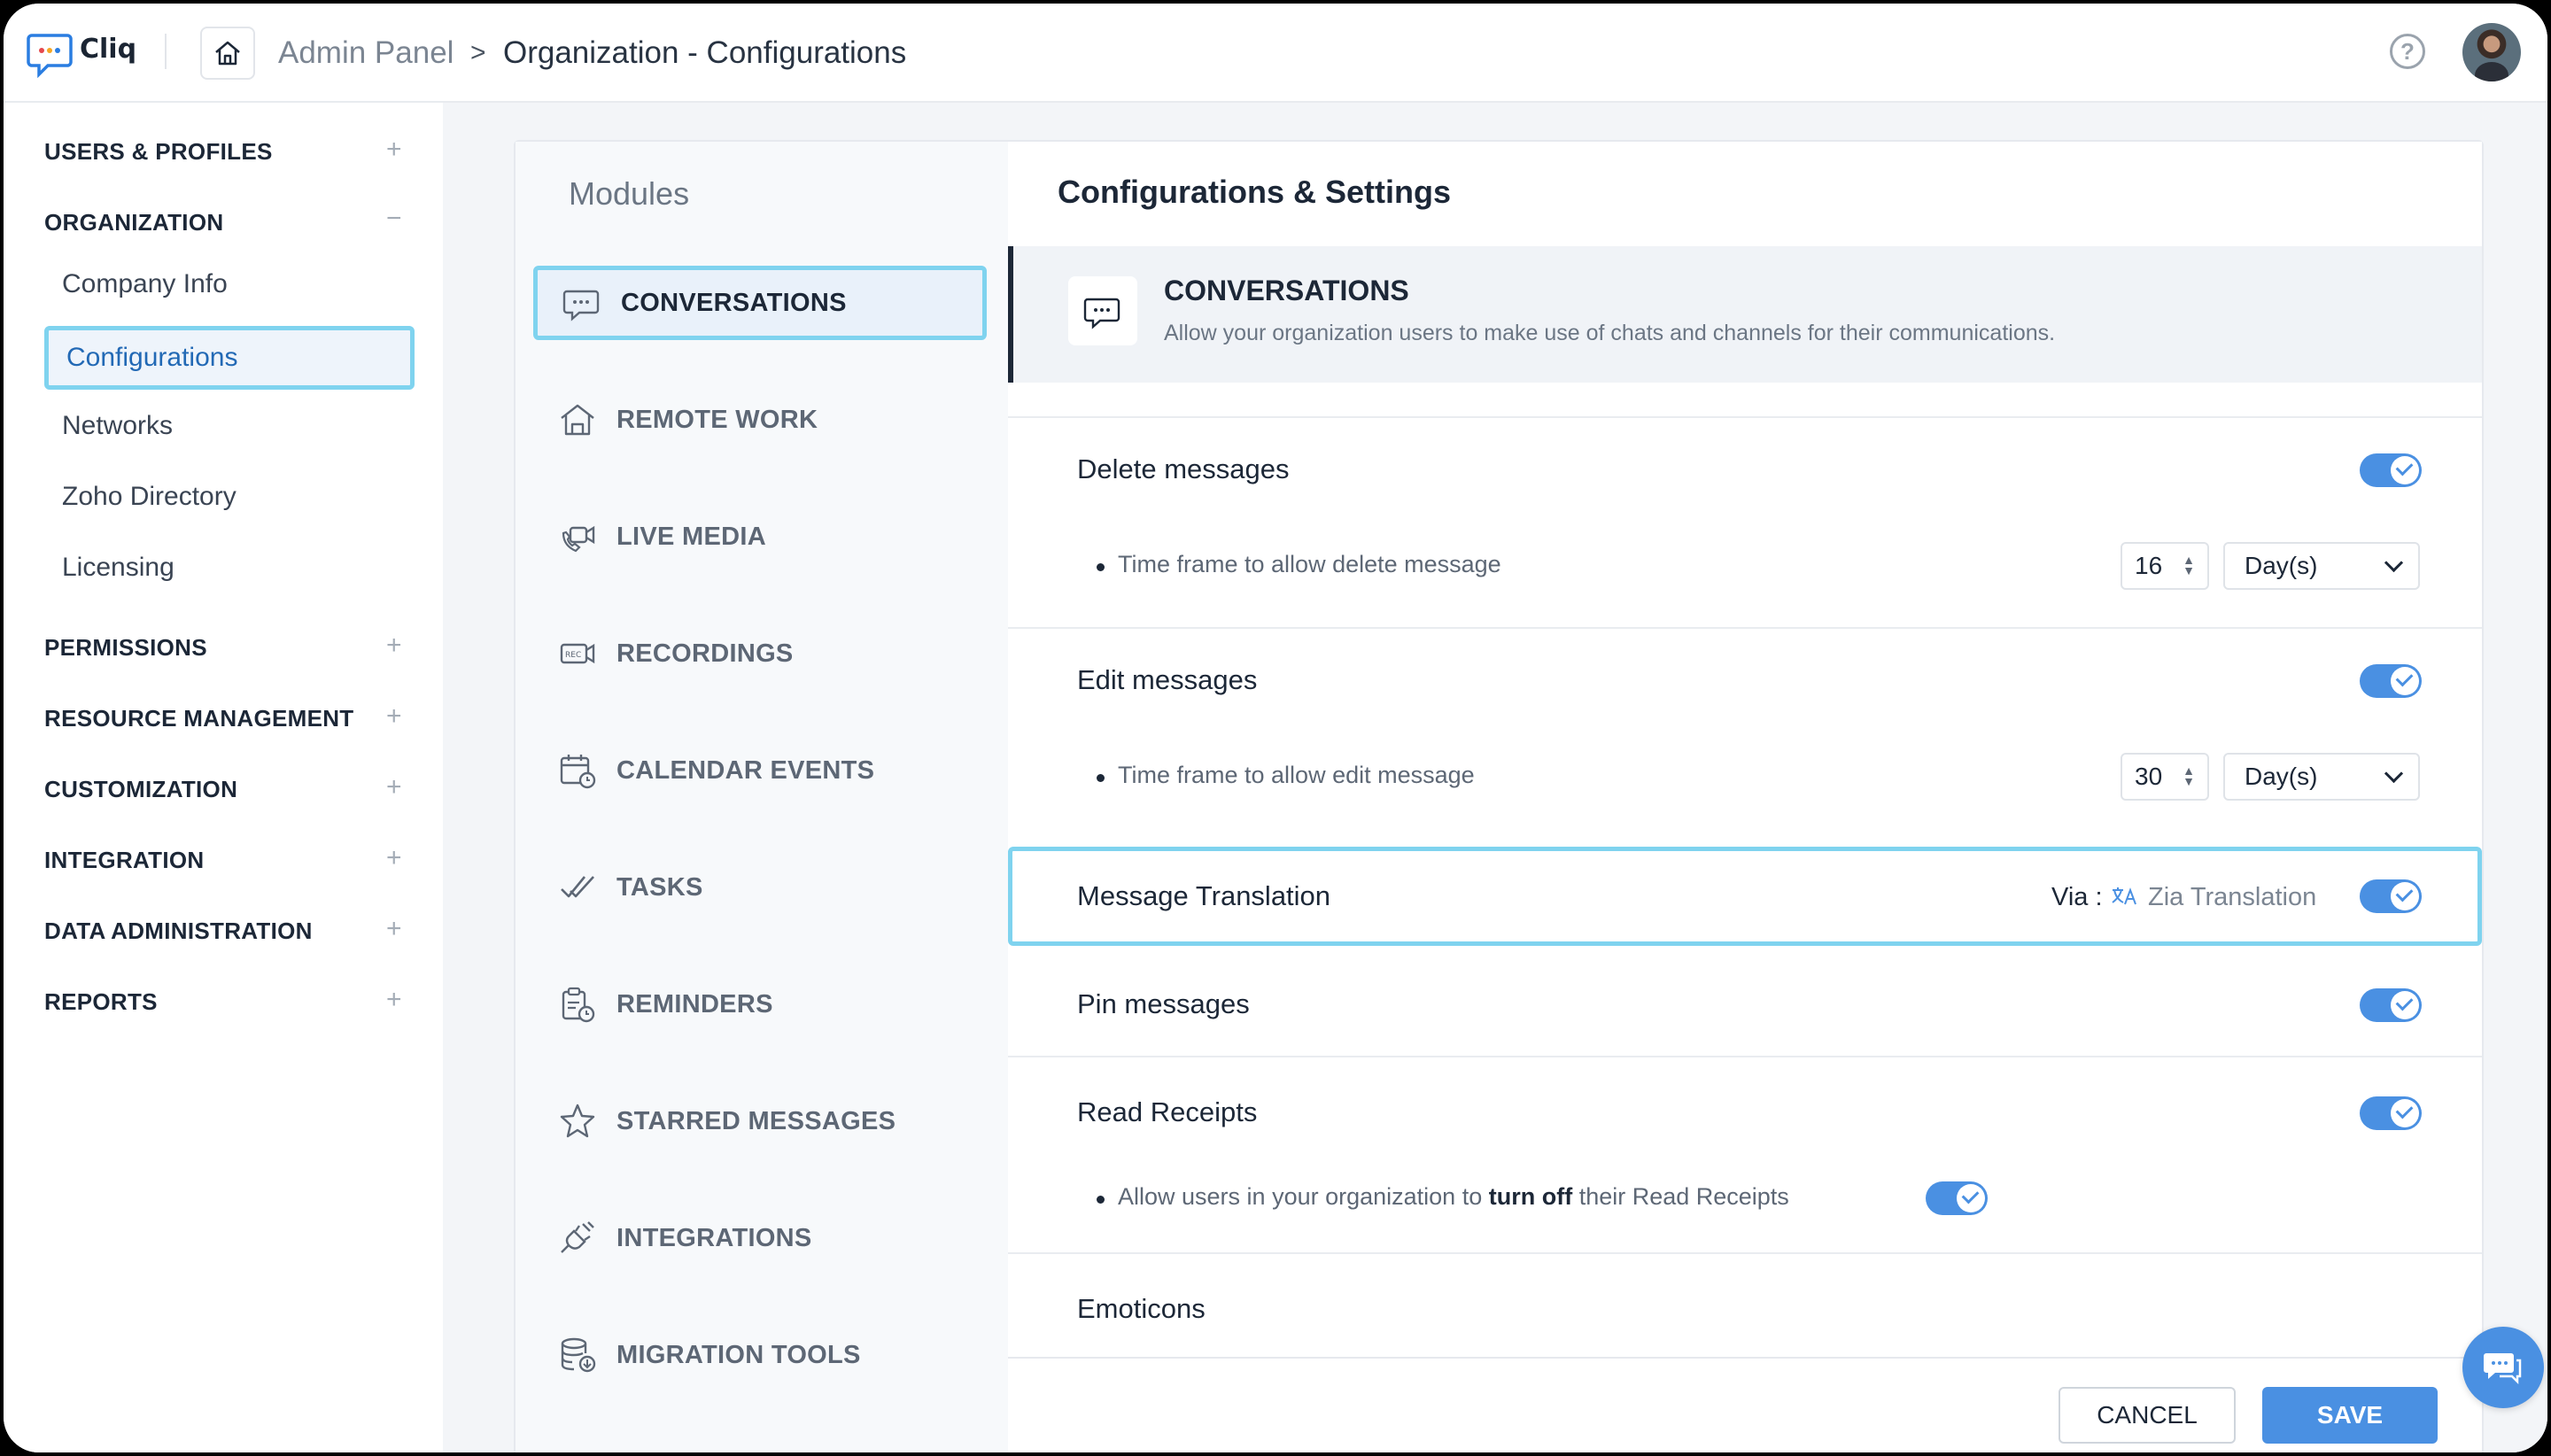 This screenshot has height=1456, width=2551. Describe the element at coordinates (2503, 1367) in the screenshot. I see `chat-support-button` at that location.